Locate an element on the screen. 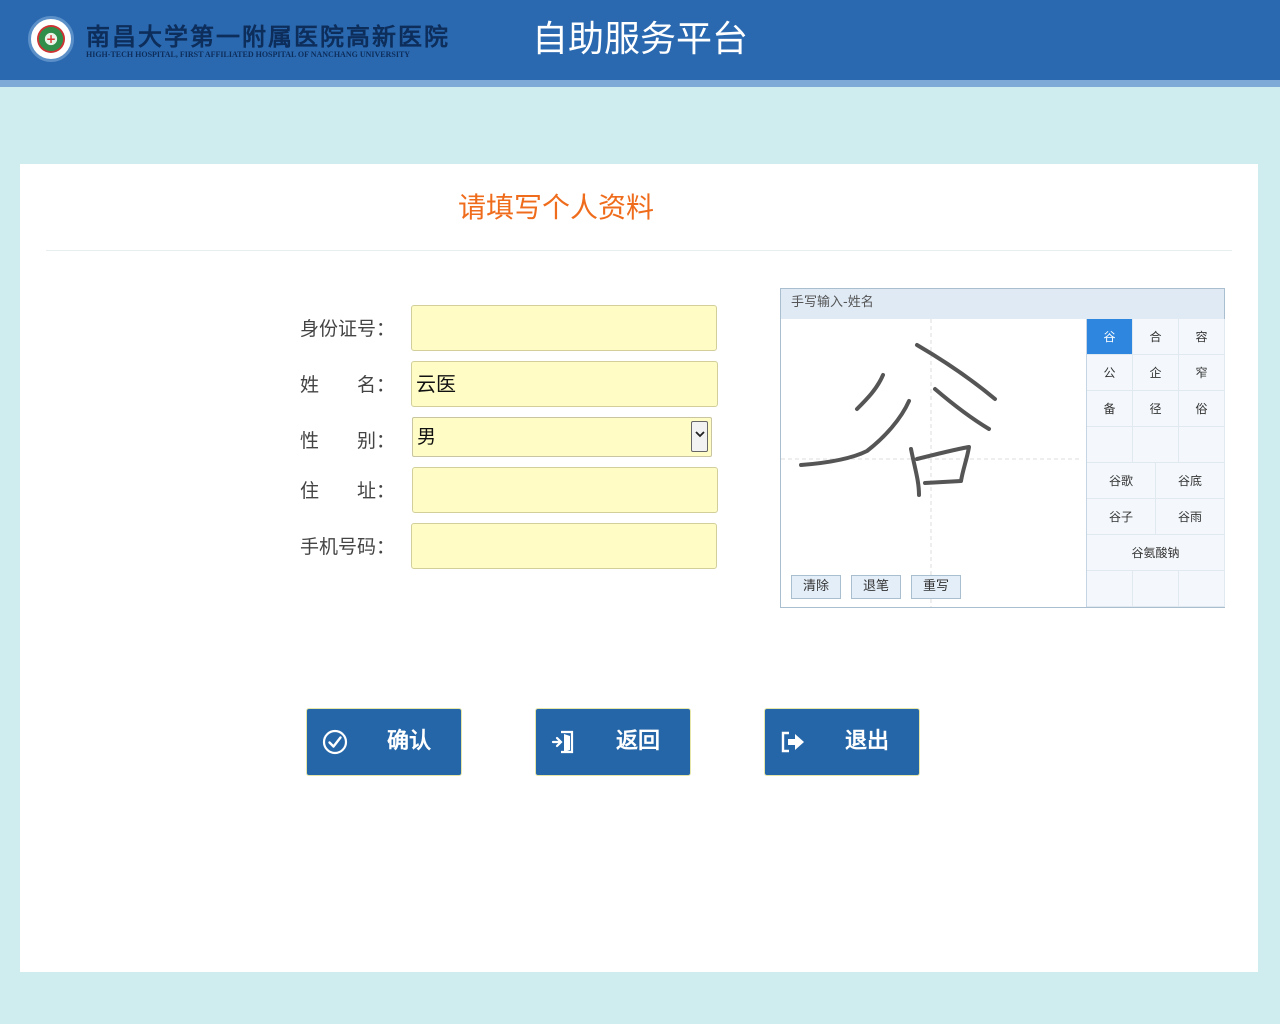  handwriting-title: 手写输入-姓名 is located at coordinates (1002, 304).